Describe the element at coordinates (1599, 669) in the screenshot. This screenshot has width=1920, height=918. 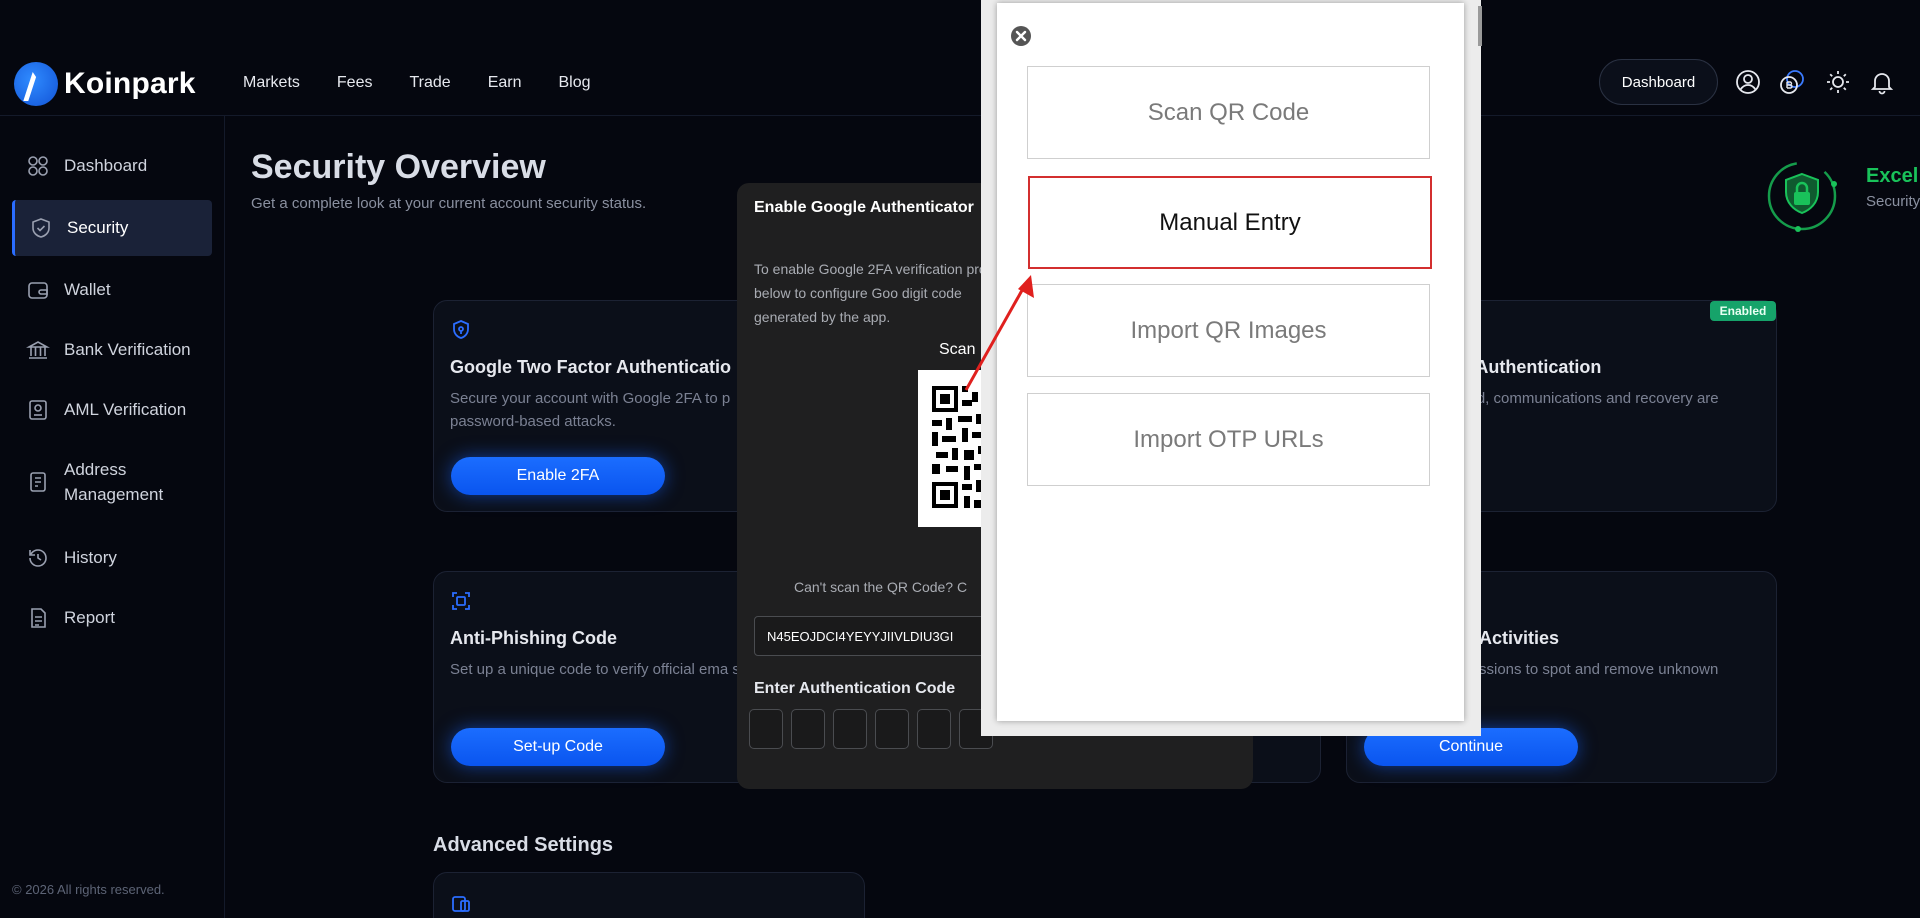
I see `card-description: ssions to spot and remove unknown` at that location.